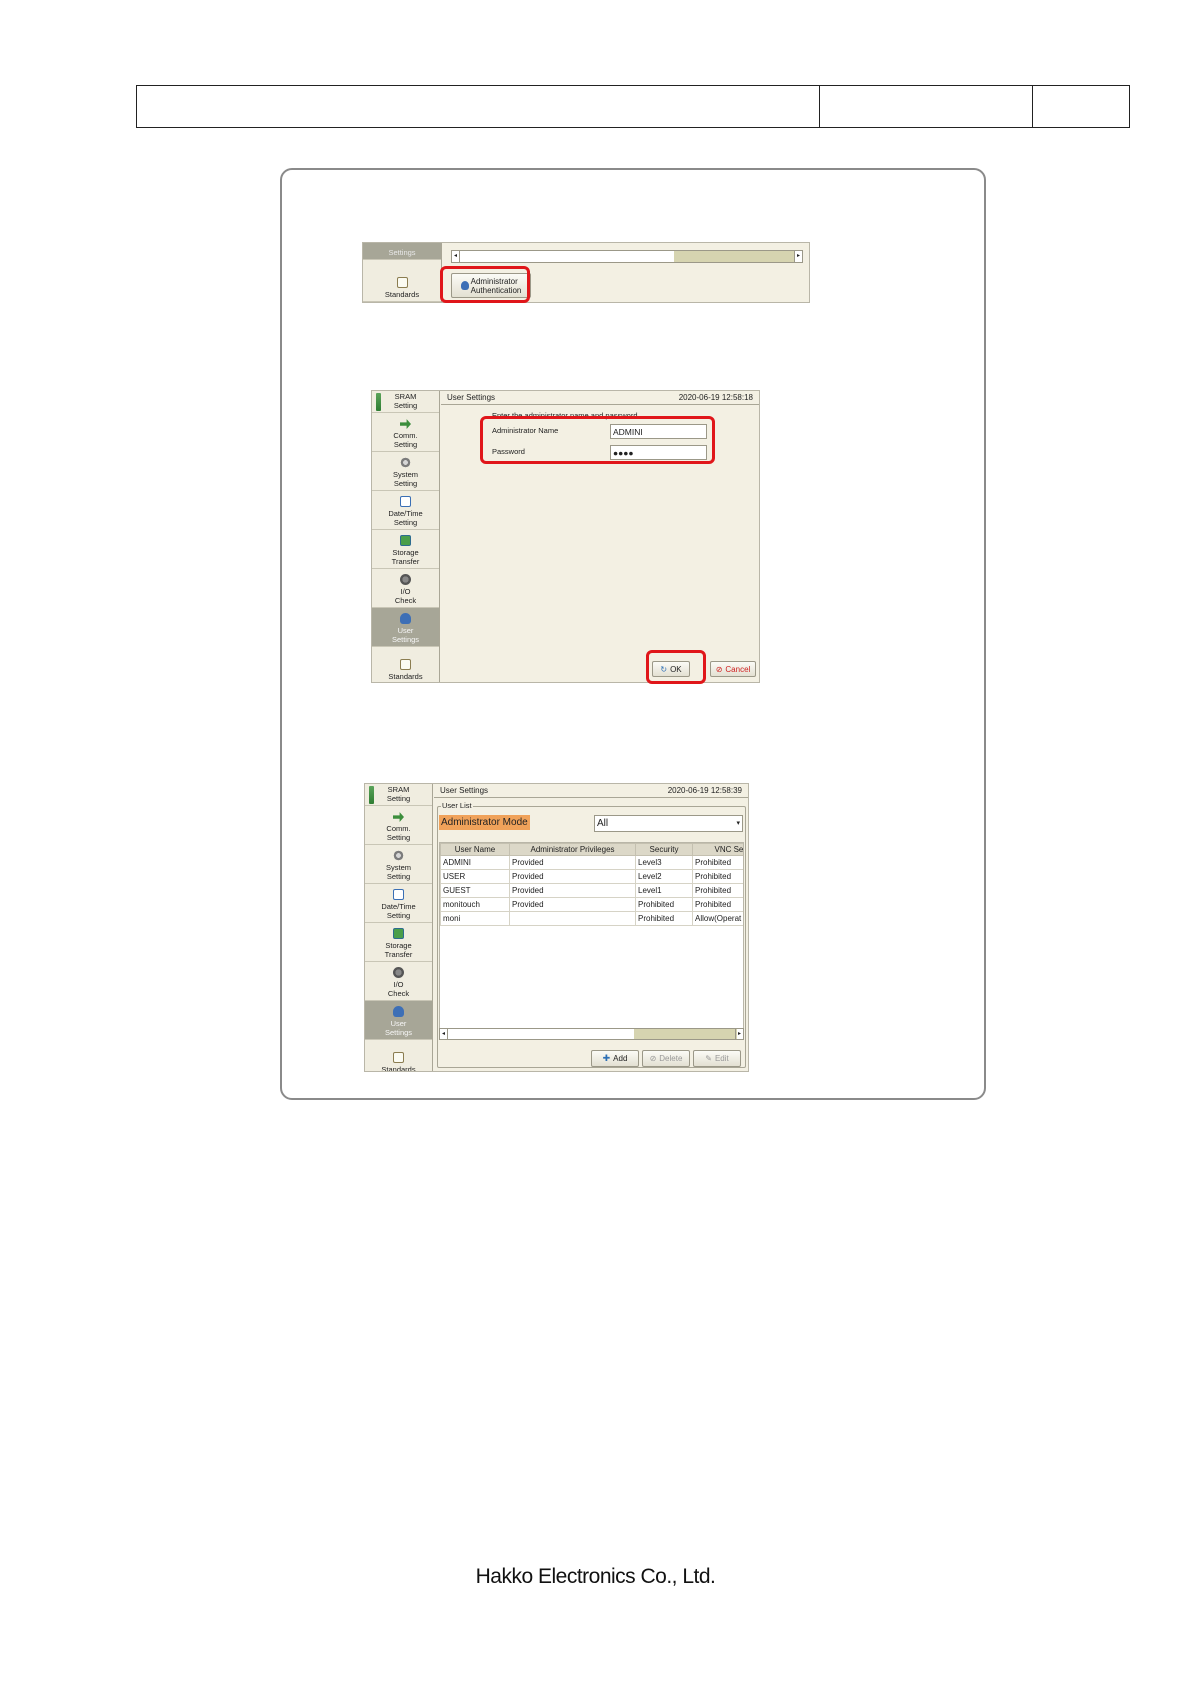  Describe the element at coordinates (591, 862) in the screenshot. I see `table-row: ADMINI Provided Level3 Prohibited` at that location.